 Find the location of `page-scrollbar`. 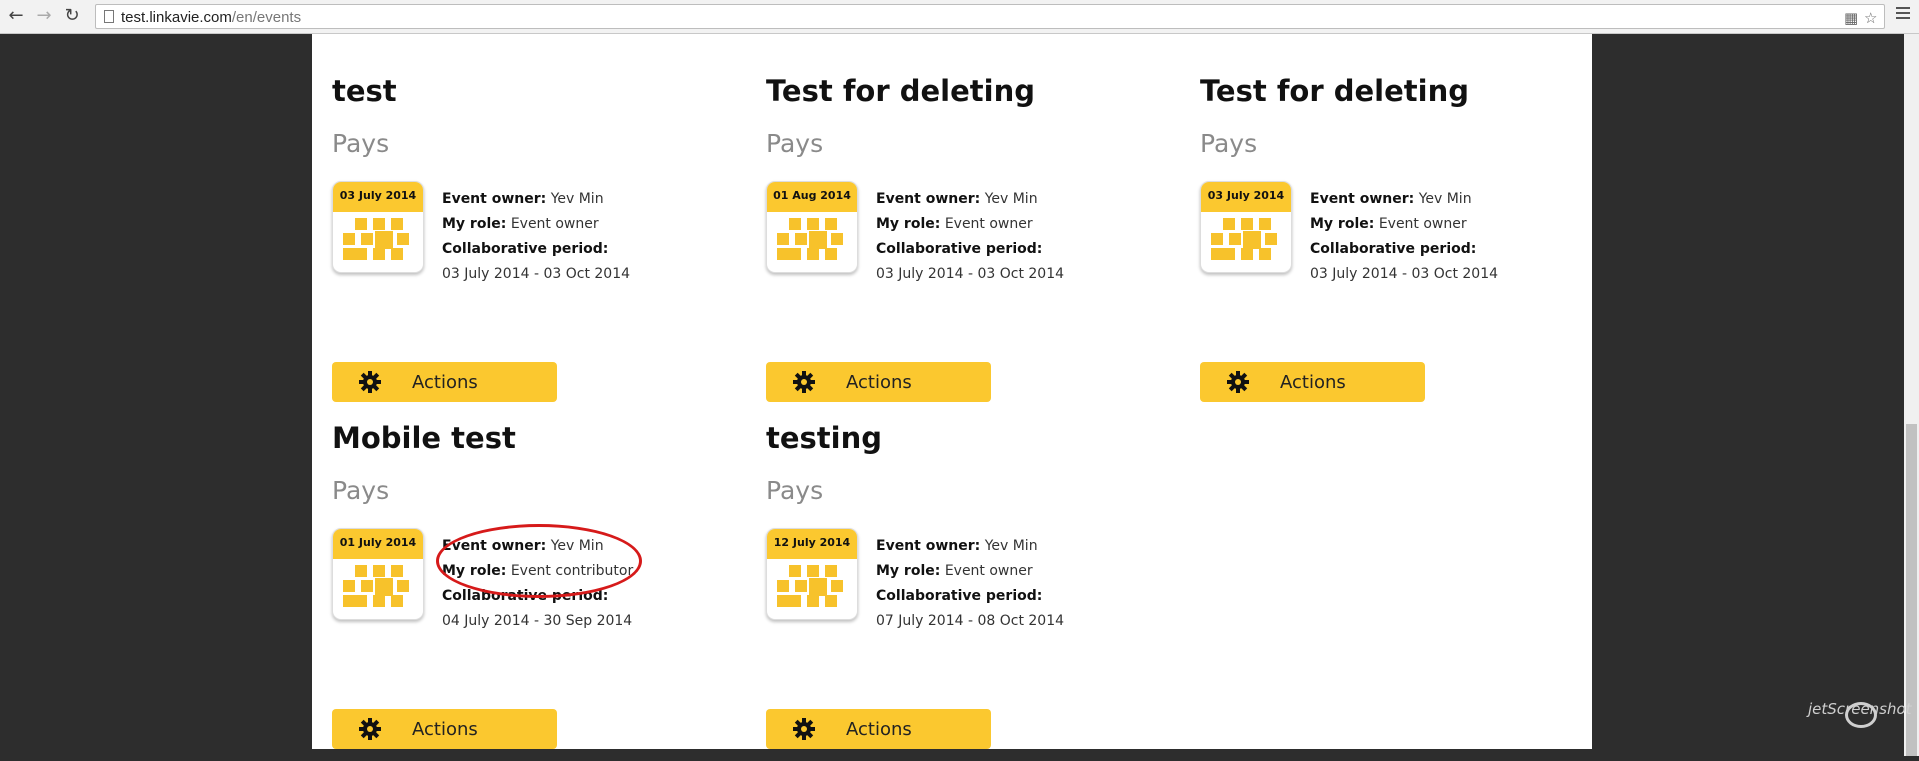

page-scrollbar is located at coordinates (1911, 395).